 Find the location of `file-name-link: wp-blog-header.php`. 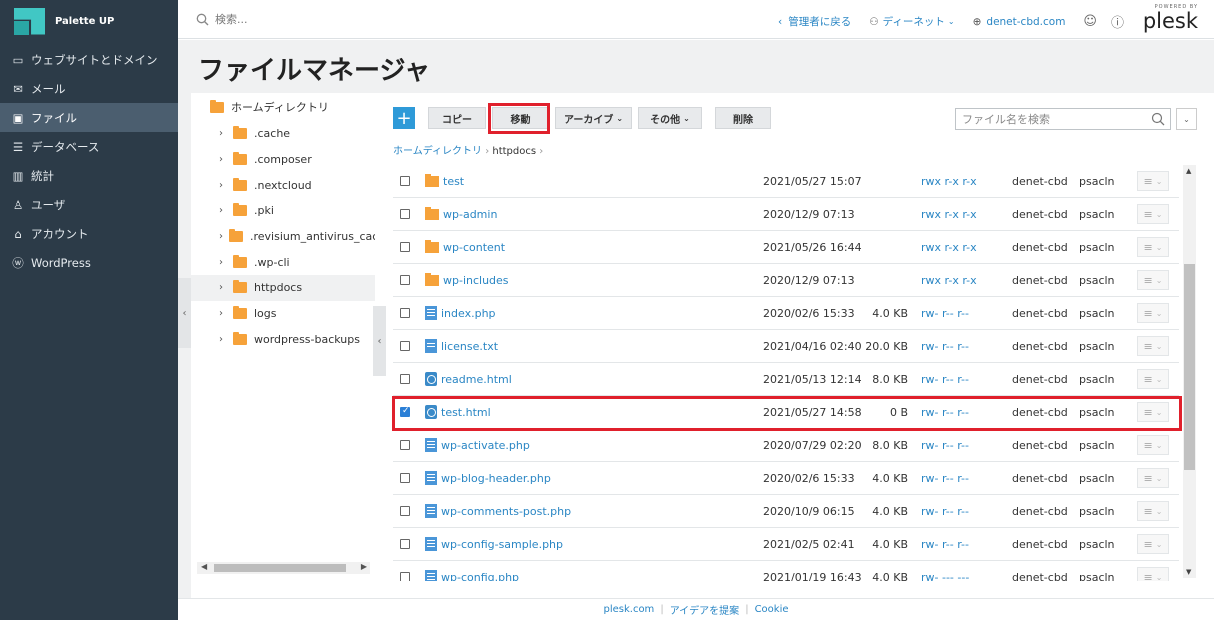

file-name-link: wp-blog-header.php is located at coordinates (488, 478).